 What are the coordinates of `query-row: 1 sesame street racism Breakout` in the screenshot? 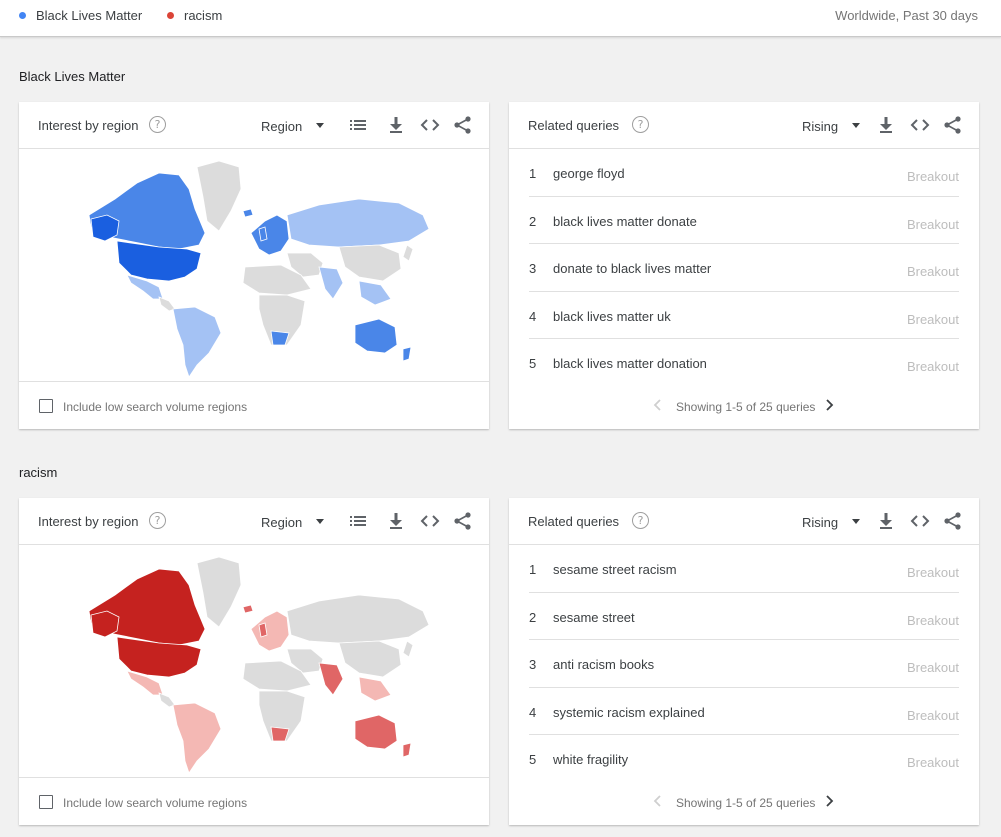 It's located at (744, 569).